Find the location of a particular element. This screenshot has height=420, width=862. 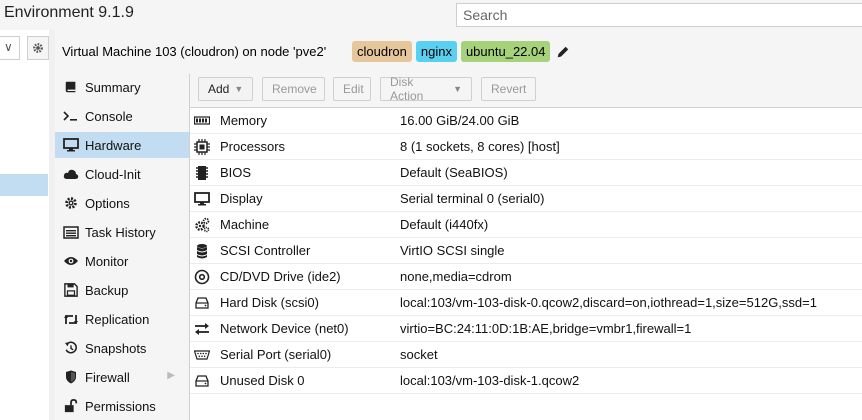

revert-button: Revert is located at coordinates (508, 89).